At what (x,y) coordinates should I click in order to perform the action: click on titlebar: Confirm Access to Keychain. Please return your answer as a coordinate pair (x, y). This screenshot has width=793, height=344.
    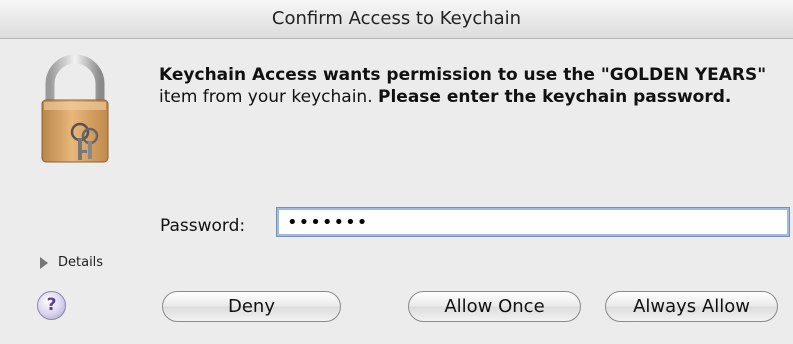
    Looking at the image, I should click on (396, 19).